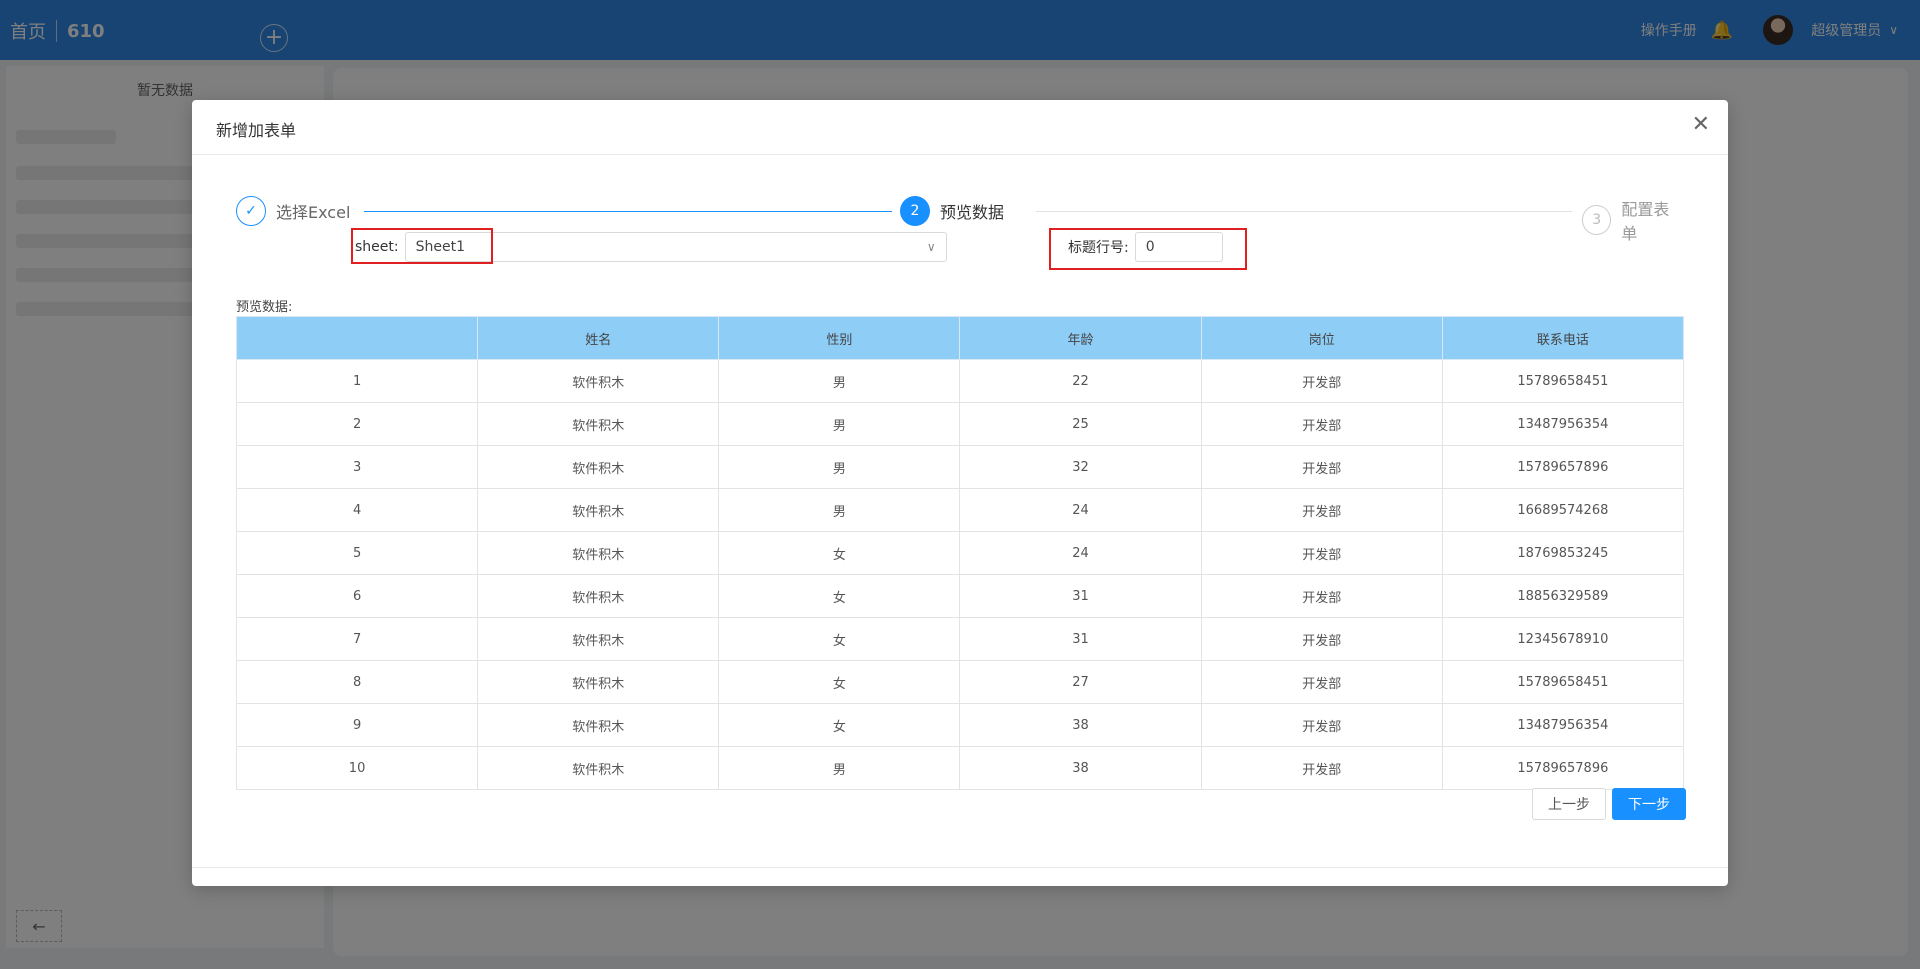 The width and height of the screenshot is (1920, 969). What do you see at coordinates (1080, 467) in the screenshot?
I see `table-cell: 32` at bounding box center [1080, 467].